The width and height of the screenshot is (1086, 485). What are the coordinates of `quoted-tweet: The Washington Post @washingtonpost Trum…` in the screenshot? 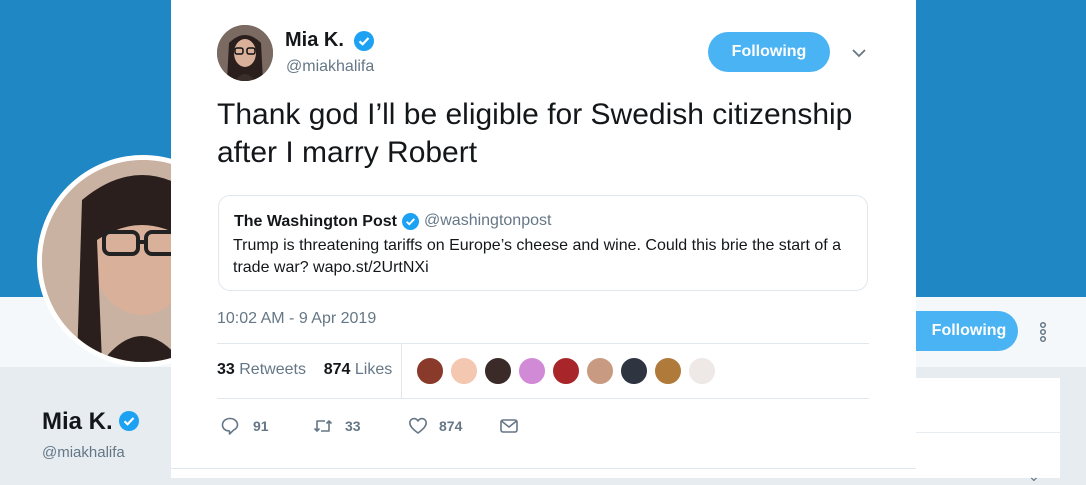 It's located at (543, 243).